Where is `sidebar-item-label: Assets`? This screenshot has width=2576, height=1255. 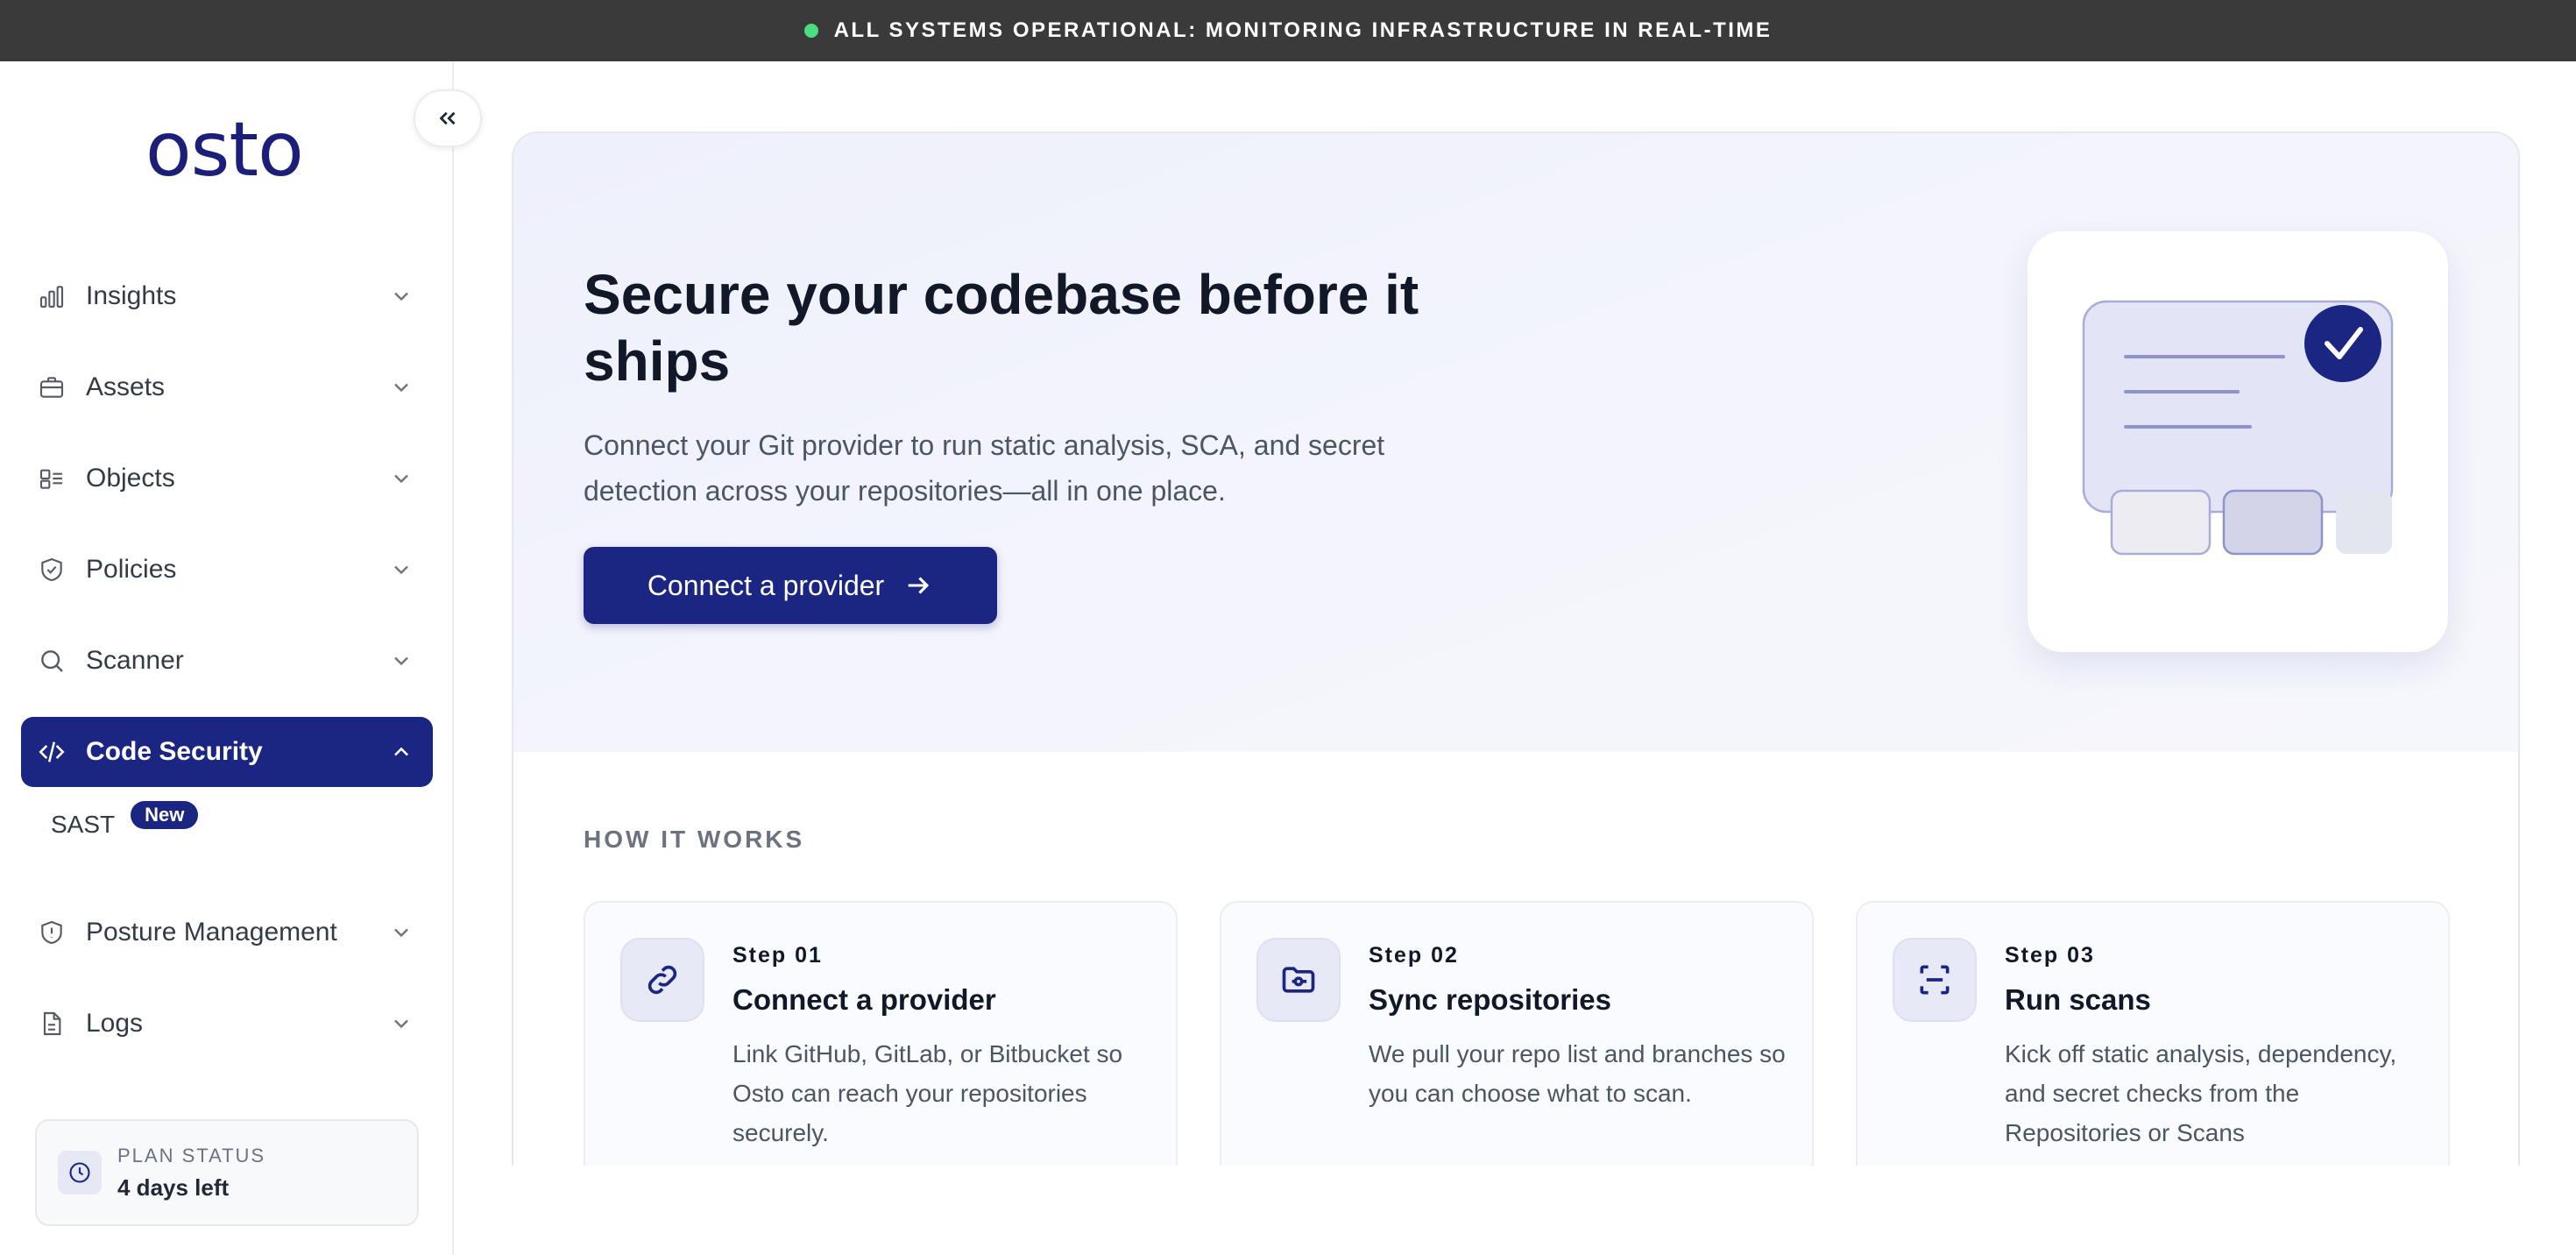 sidebar-item-label: Assets is located at coordinates (126, 386).